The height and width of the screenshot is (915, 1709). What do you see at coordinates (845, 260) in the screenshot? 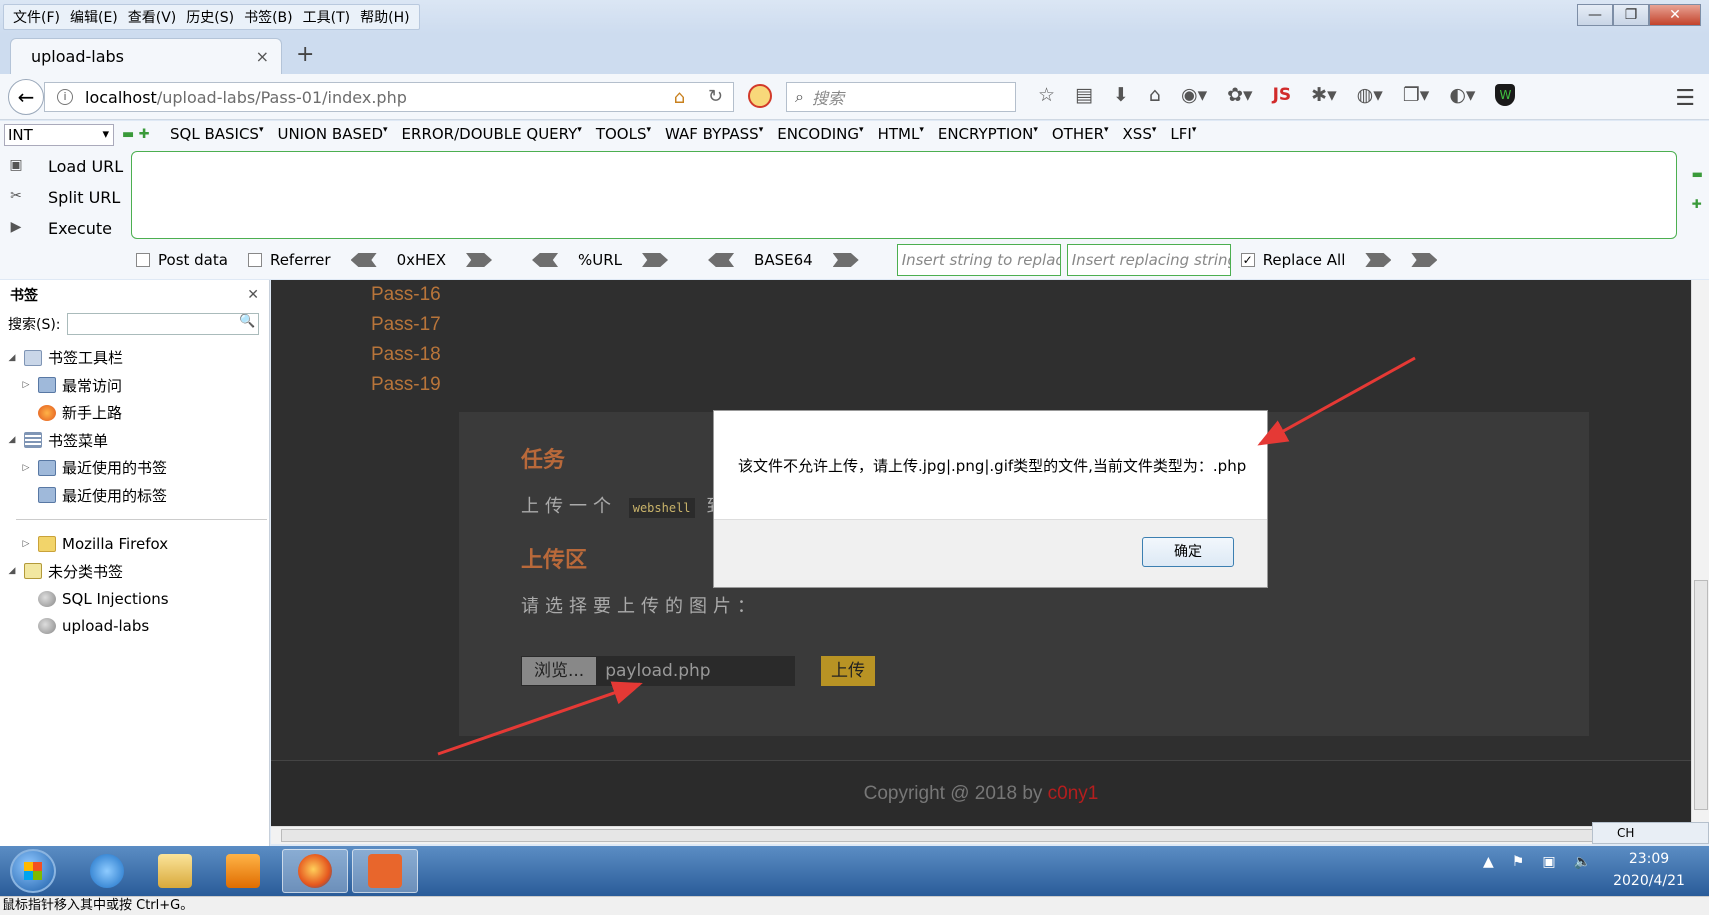
I see `base64-encode-arrow-icon` at bounding box center [845, 260].